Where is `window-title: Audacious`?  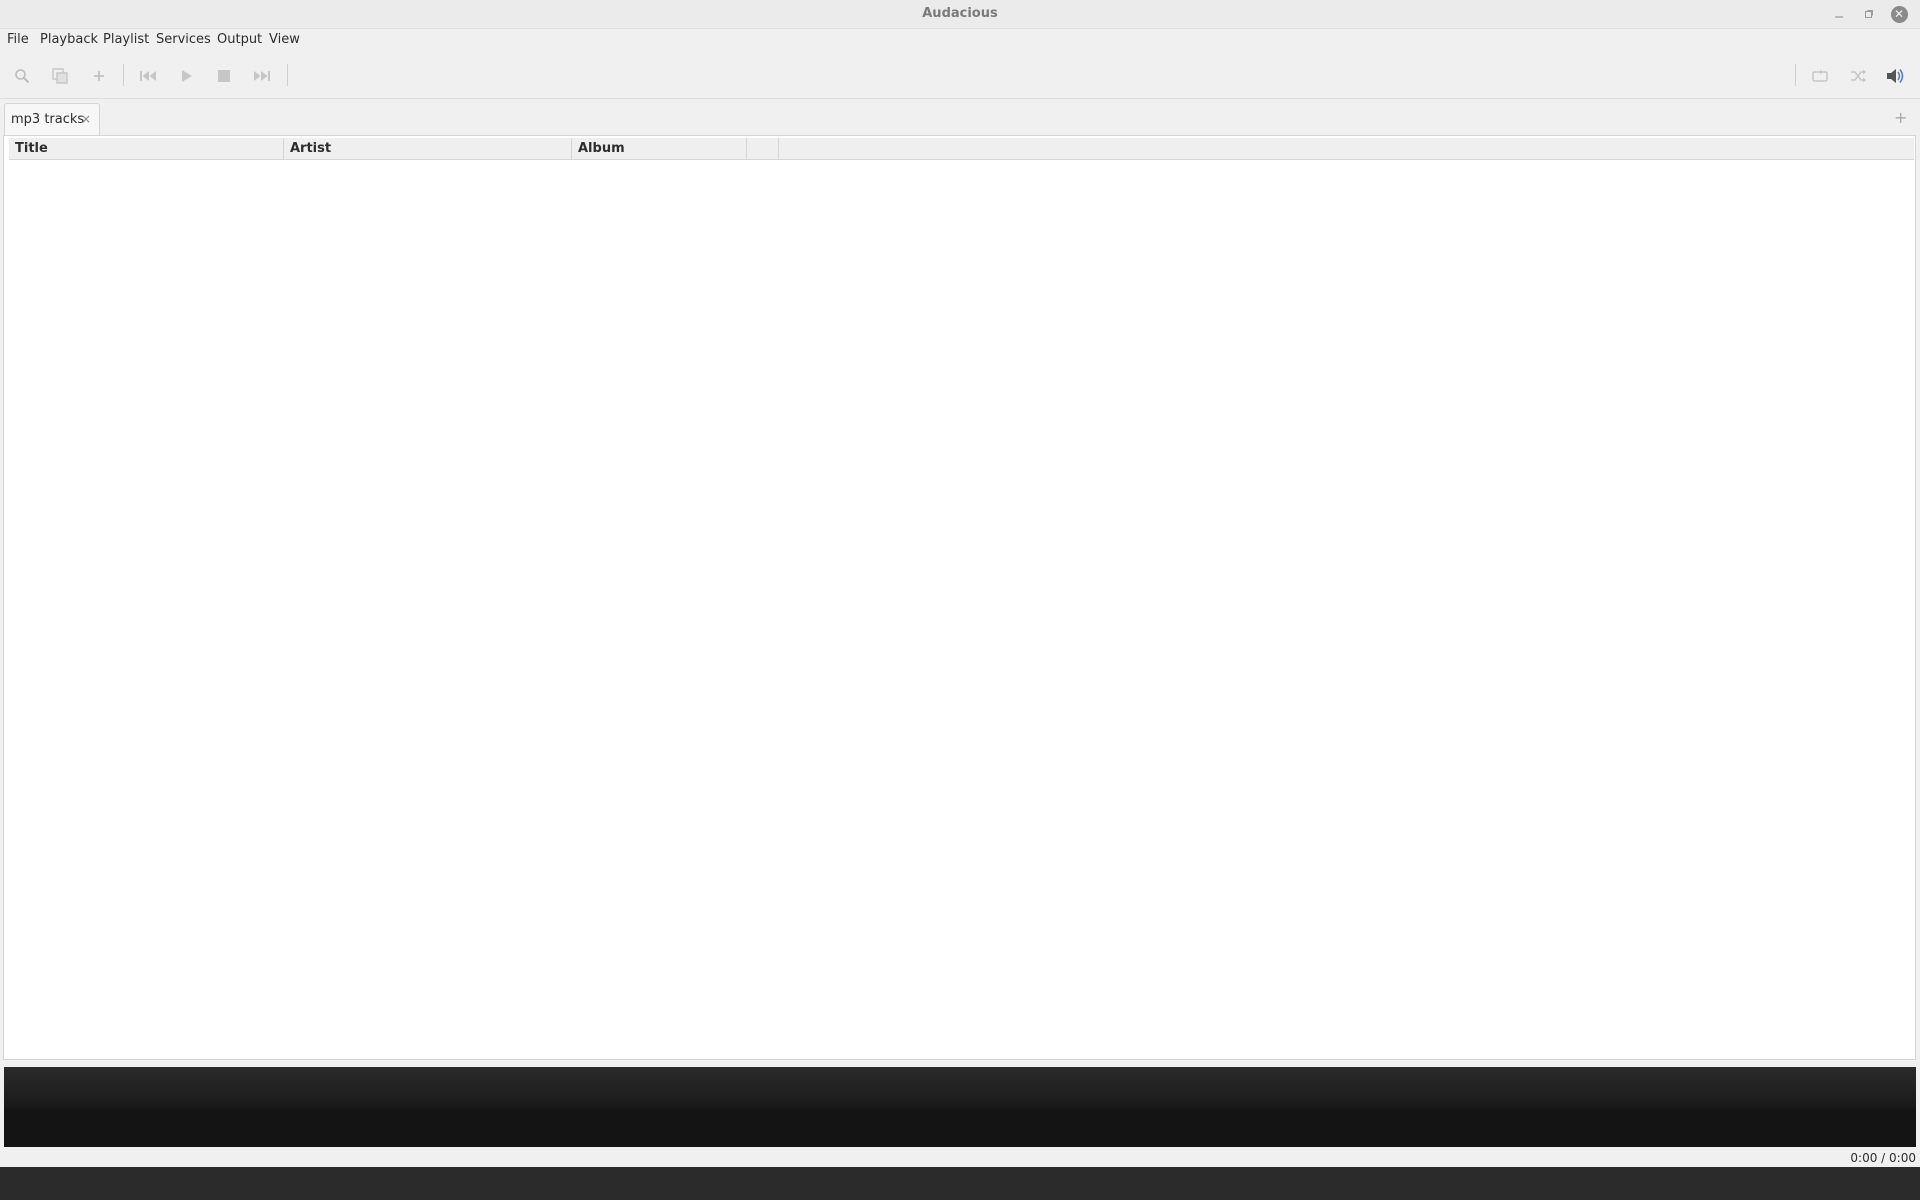 window-title: Audacious is located at coordinates (960, 13).